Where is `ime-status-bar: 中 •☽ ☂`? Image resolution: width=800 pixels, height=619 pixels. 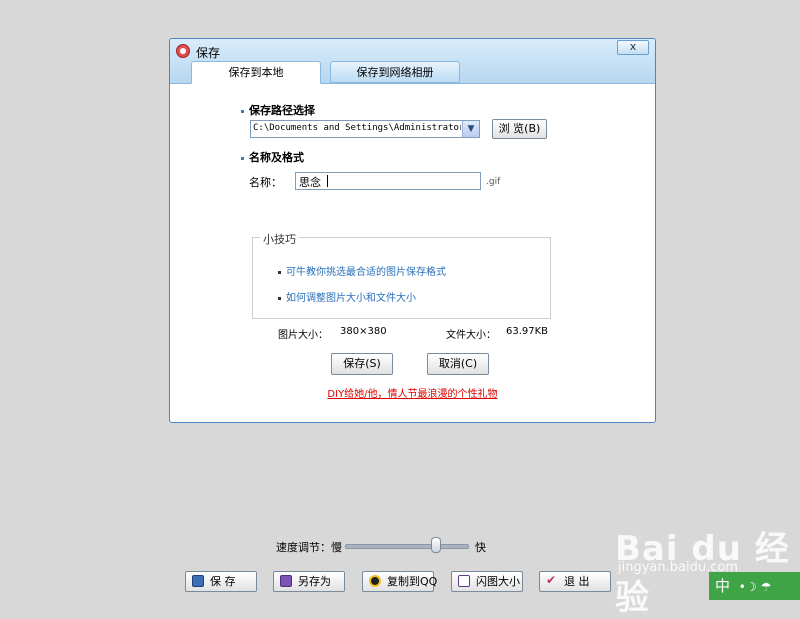
ime-status-bar: 中 •☽ ☂ is located at coordinates (754, 586).